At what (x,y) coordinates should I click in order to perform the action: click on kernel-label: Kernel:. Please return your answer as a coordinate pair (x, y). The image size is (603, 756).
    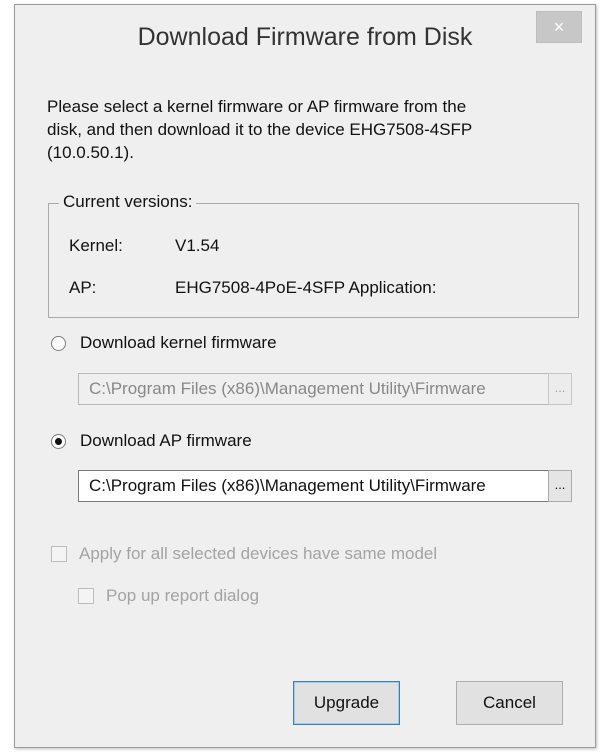
    Looking at the image, I should click on (96, 245).